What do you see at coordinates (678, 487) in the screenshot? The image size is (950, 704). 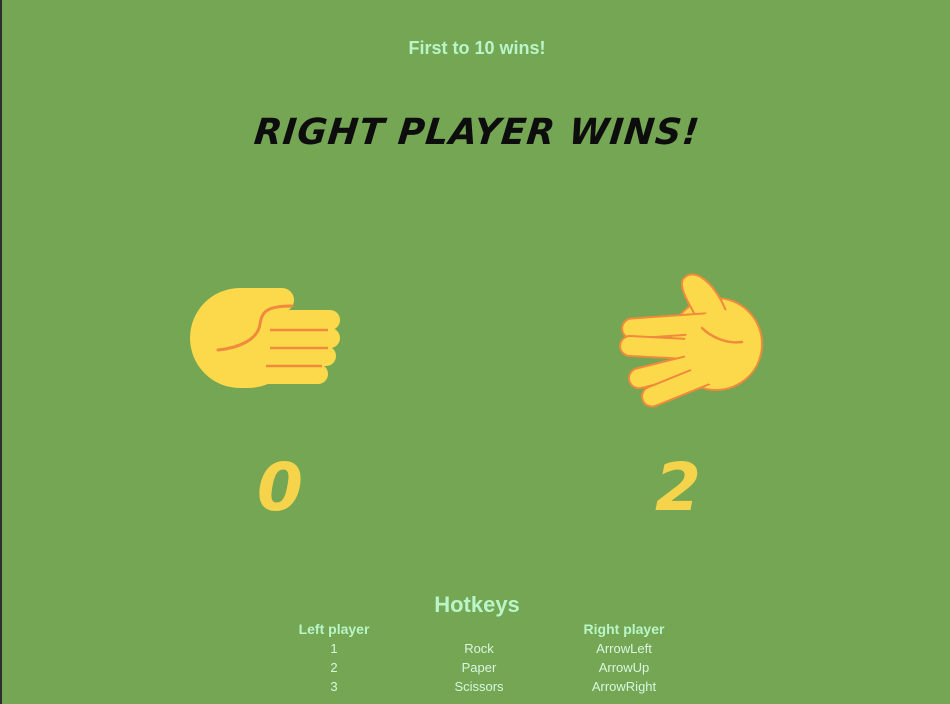 I see `right-player-score: 2` at bounding box center [678, 487].